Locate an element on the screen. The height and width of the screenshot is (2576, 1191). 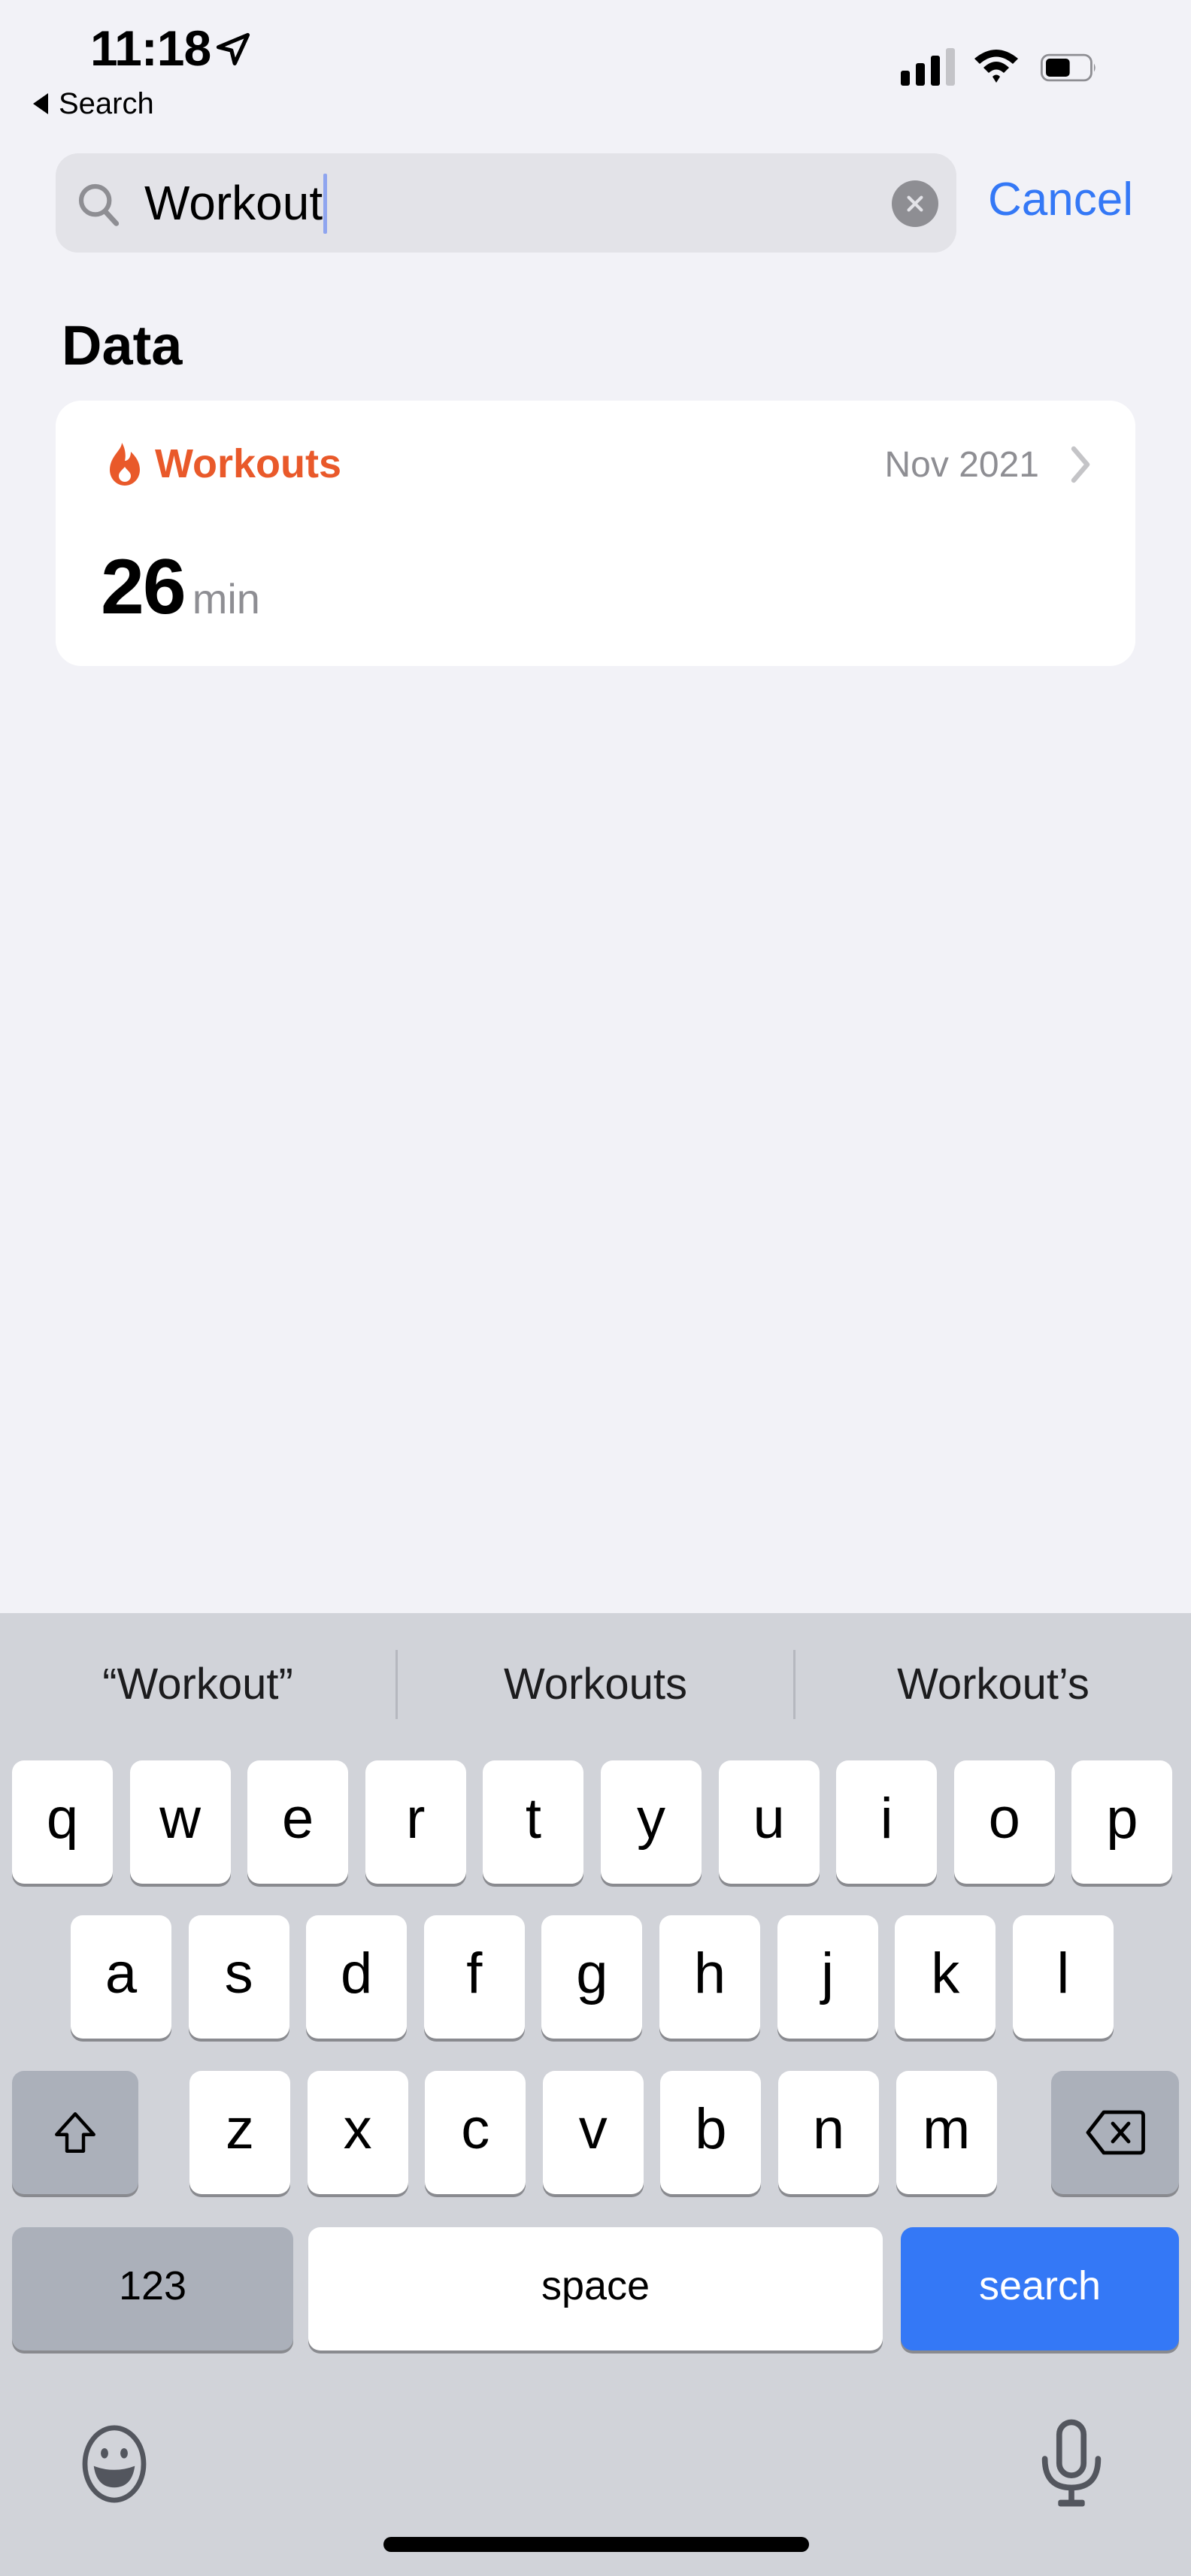
search-input: Workout is located at coordinates (236, 204).